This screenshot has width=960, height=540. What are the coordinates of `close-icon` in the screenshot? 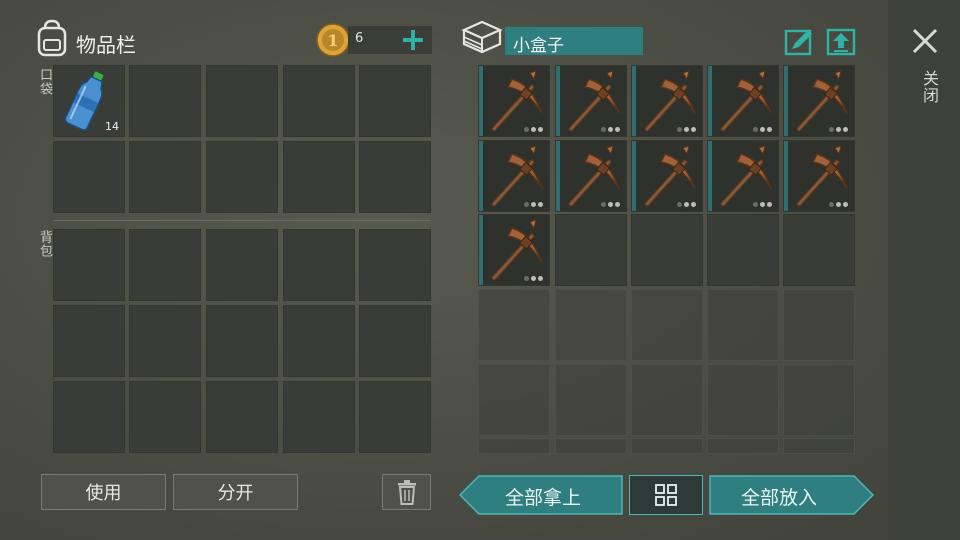 It's located at (925, 41).